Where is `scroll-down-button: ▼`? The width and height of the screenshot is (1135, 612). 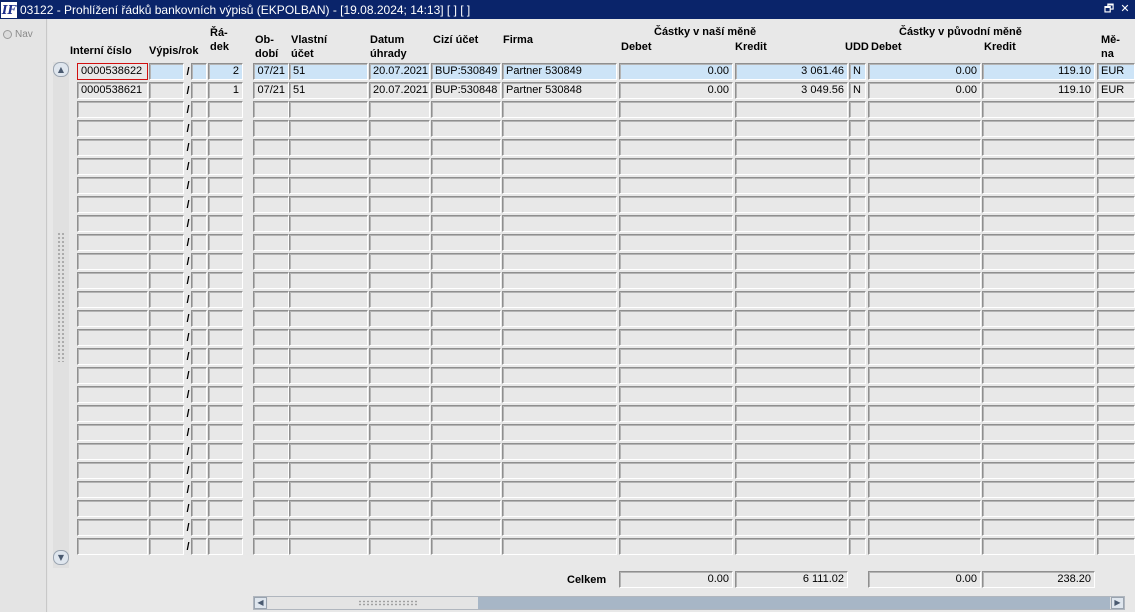
scroll-down-button: ▼ is located at coordinates (61, 557).